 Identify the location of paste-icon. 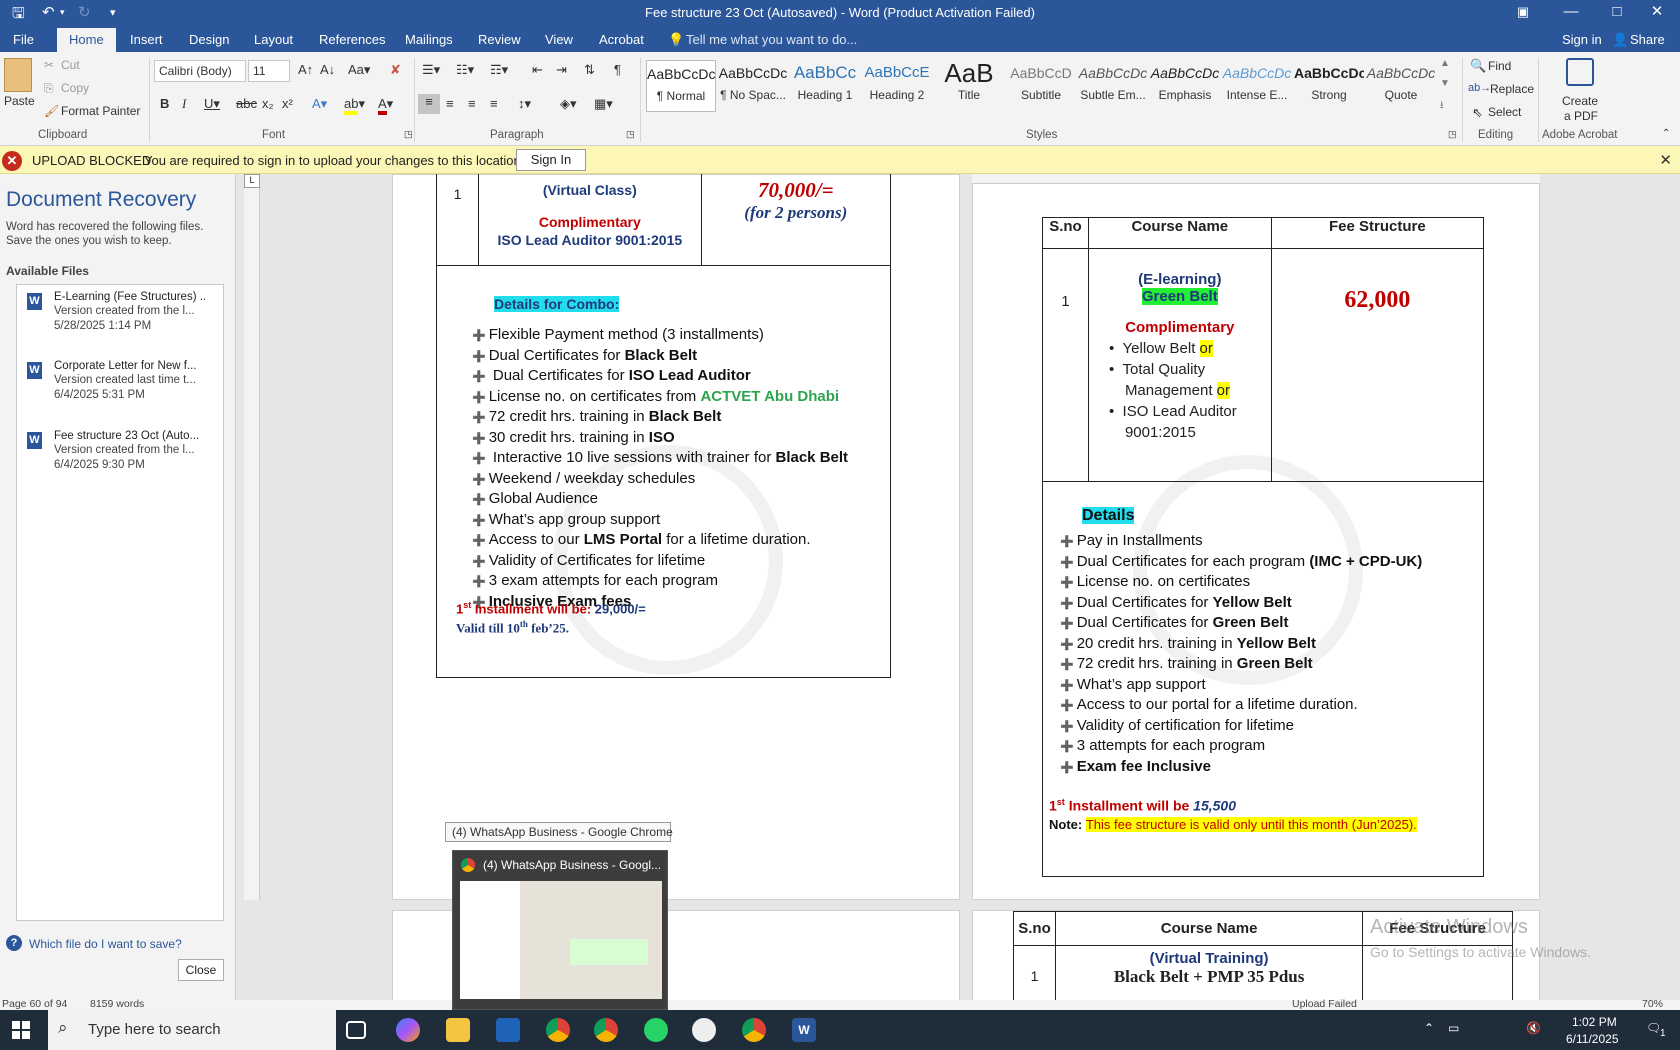
(18, 75).